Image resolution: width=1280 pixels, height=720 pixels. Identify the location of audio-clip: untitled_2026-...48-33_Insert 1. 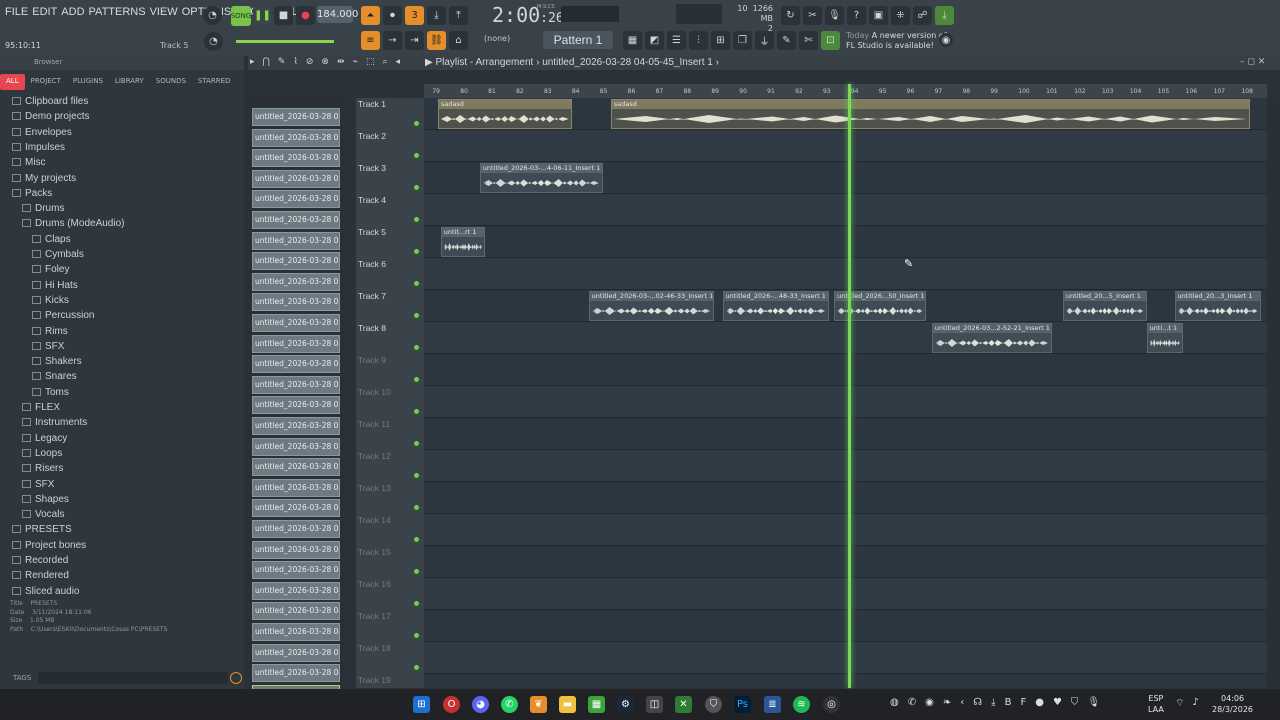
(775, 306).